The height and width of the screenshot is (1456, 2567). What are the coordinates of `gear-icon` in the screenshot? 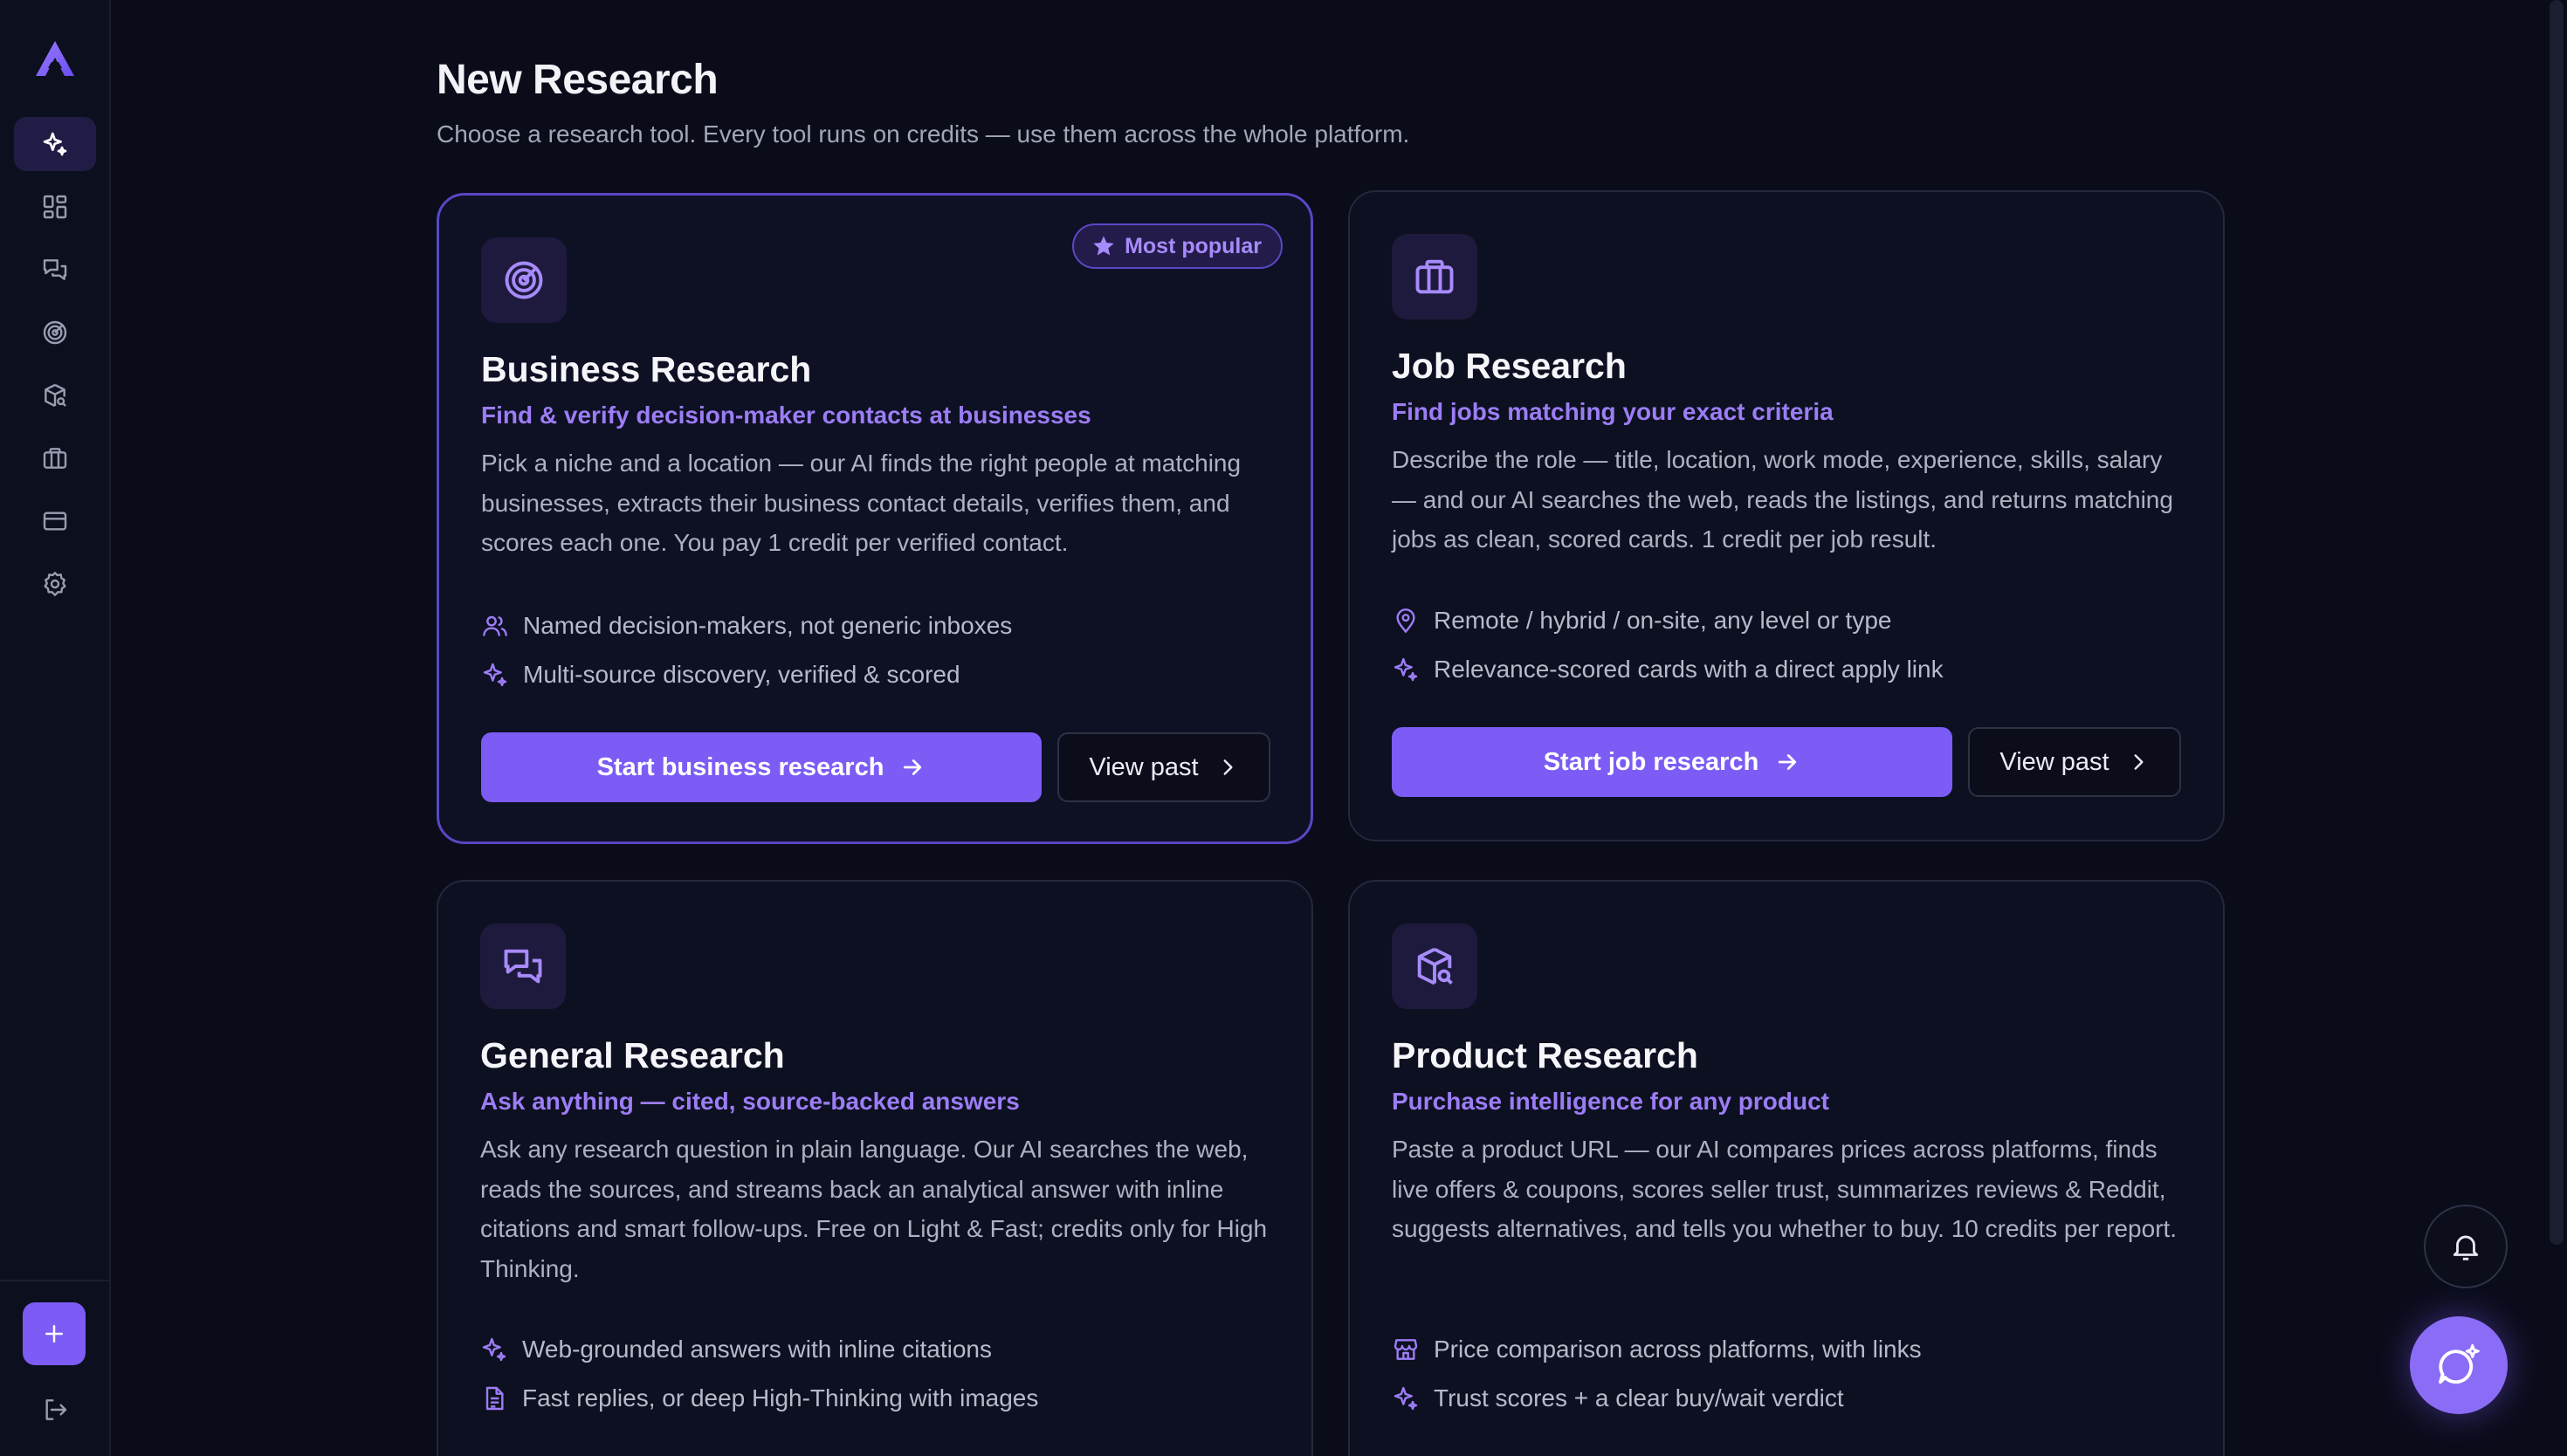 It's located at (55, 584).